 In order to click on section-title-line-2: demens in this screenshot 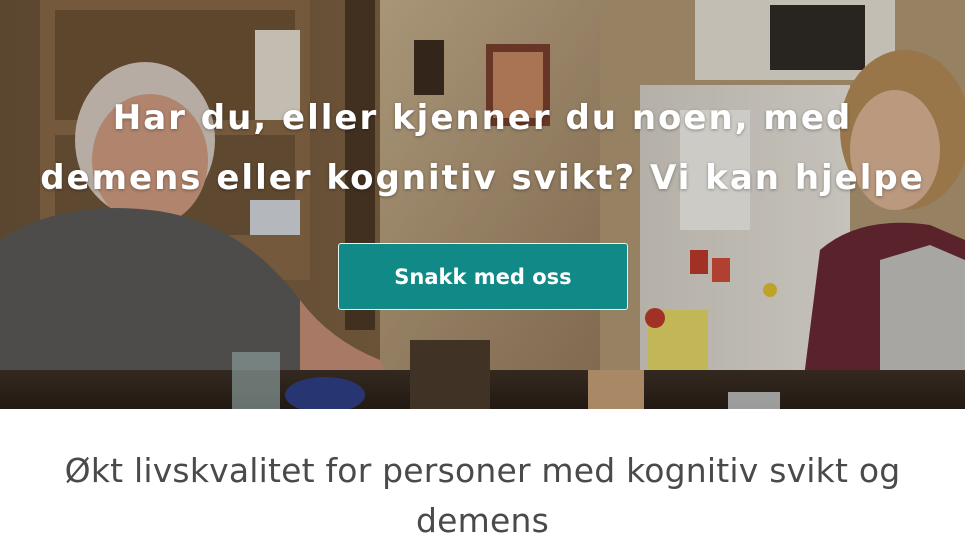, I will do `click(482, 520)`.